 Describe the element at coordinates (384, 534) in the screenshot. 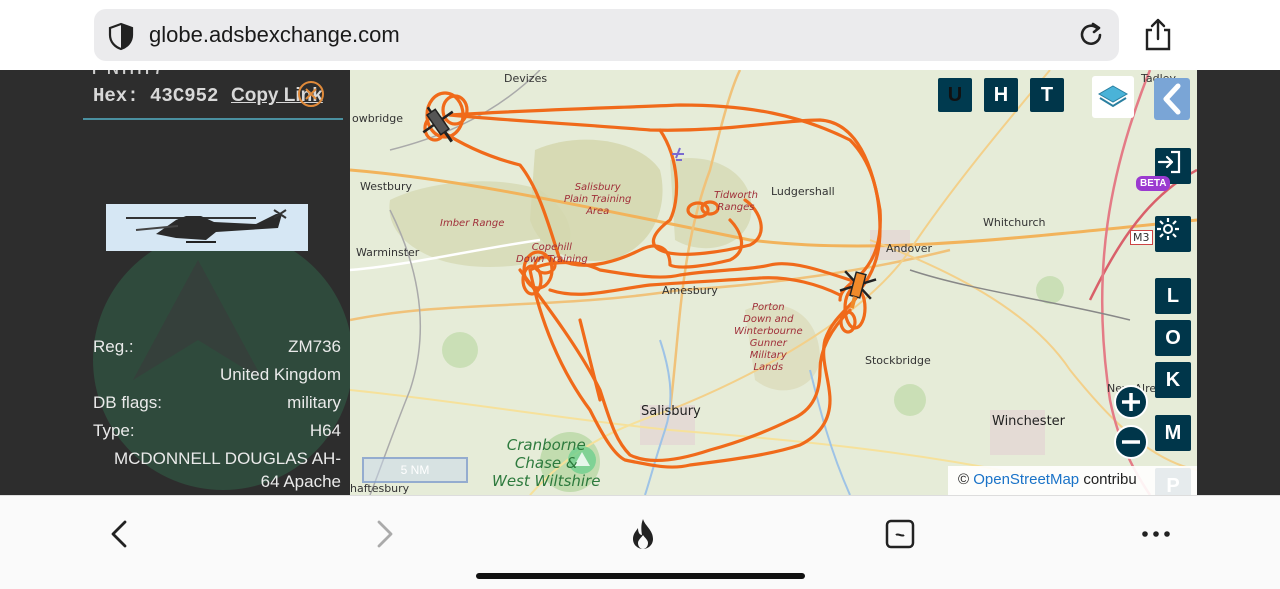

I see `forward-chevron-icon` at that location.